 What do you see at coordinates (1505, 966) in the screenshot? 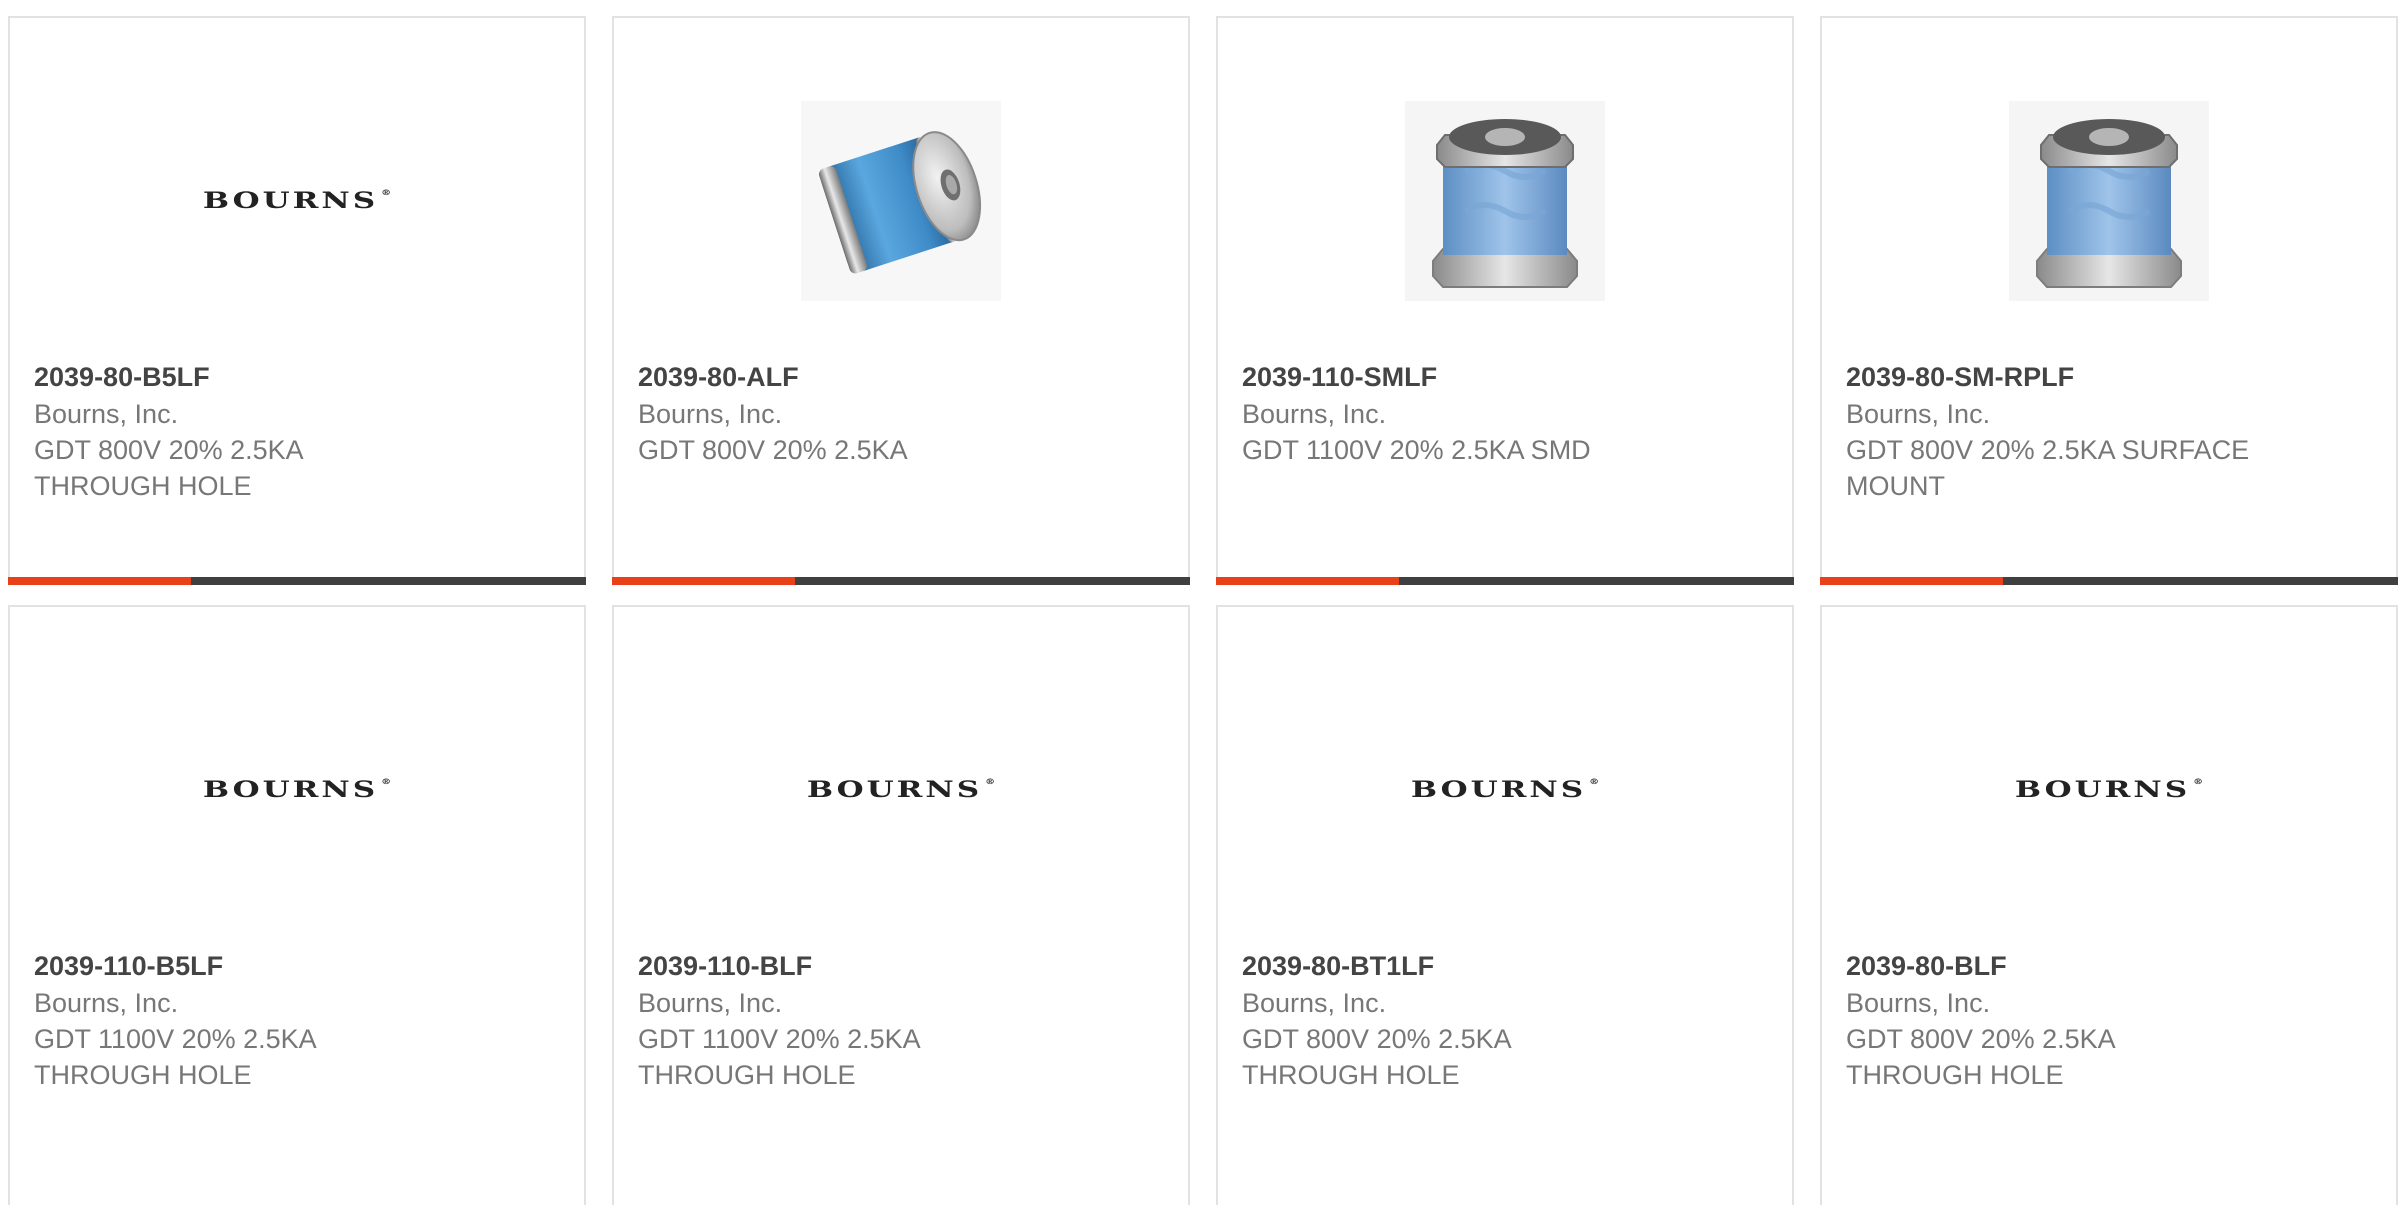
I see `part-number-link: 2039-80-BT1LF` at bounding box center [1505, 966].